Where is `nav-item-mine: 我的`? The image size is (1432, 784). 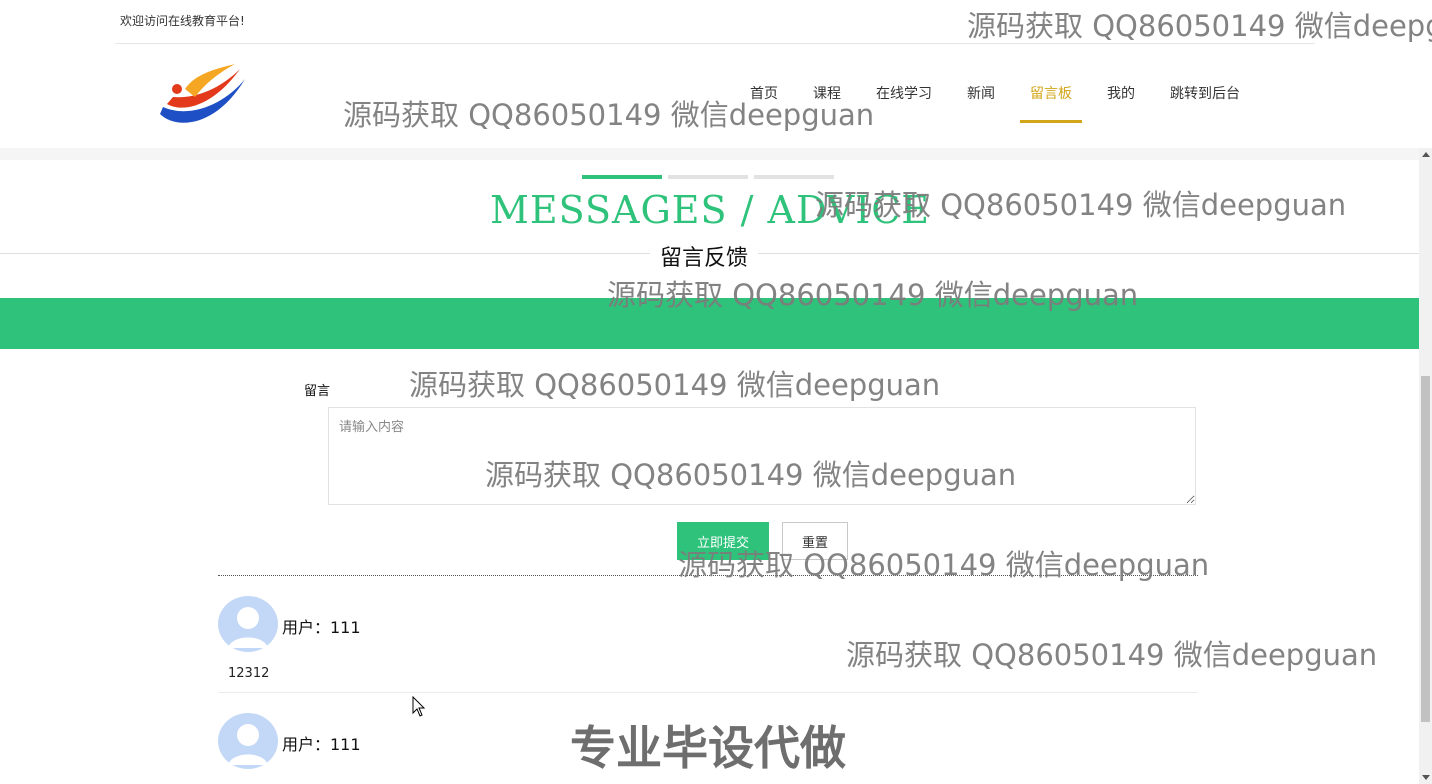 nav-item-mine: 我的 is located at coordinates (1121, 104).